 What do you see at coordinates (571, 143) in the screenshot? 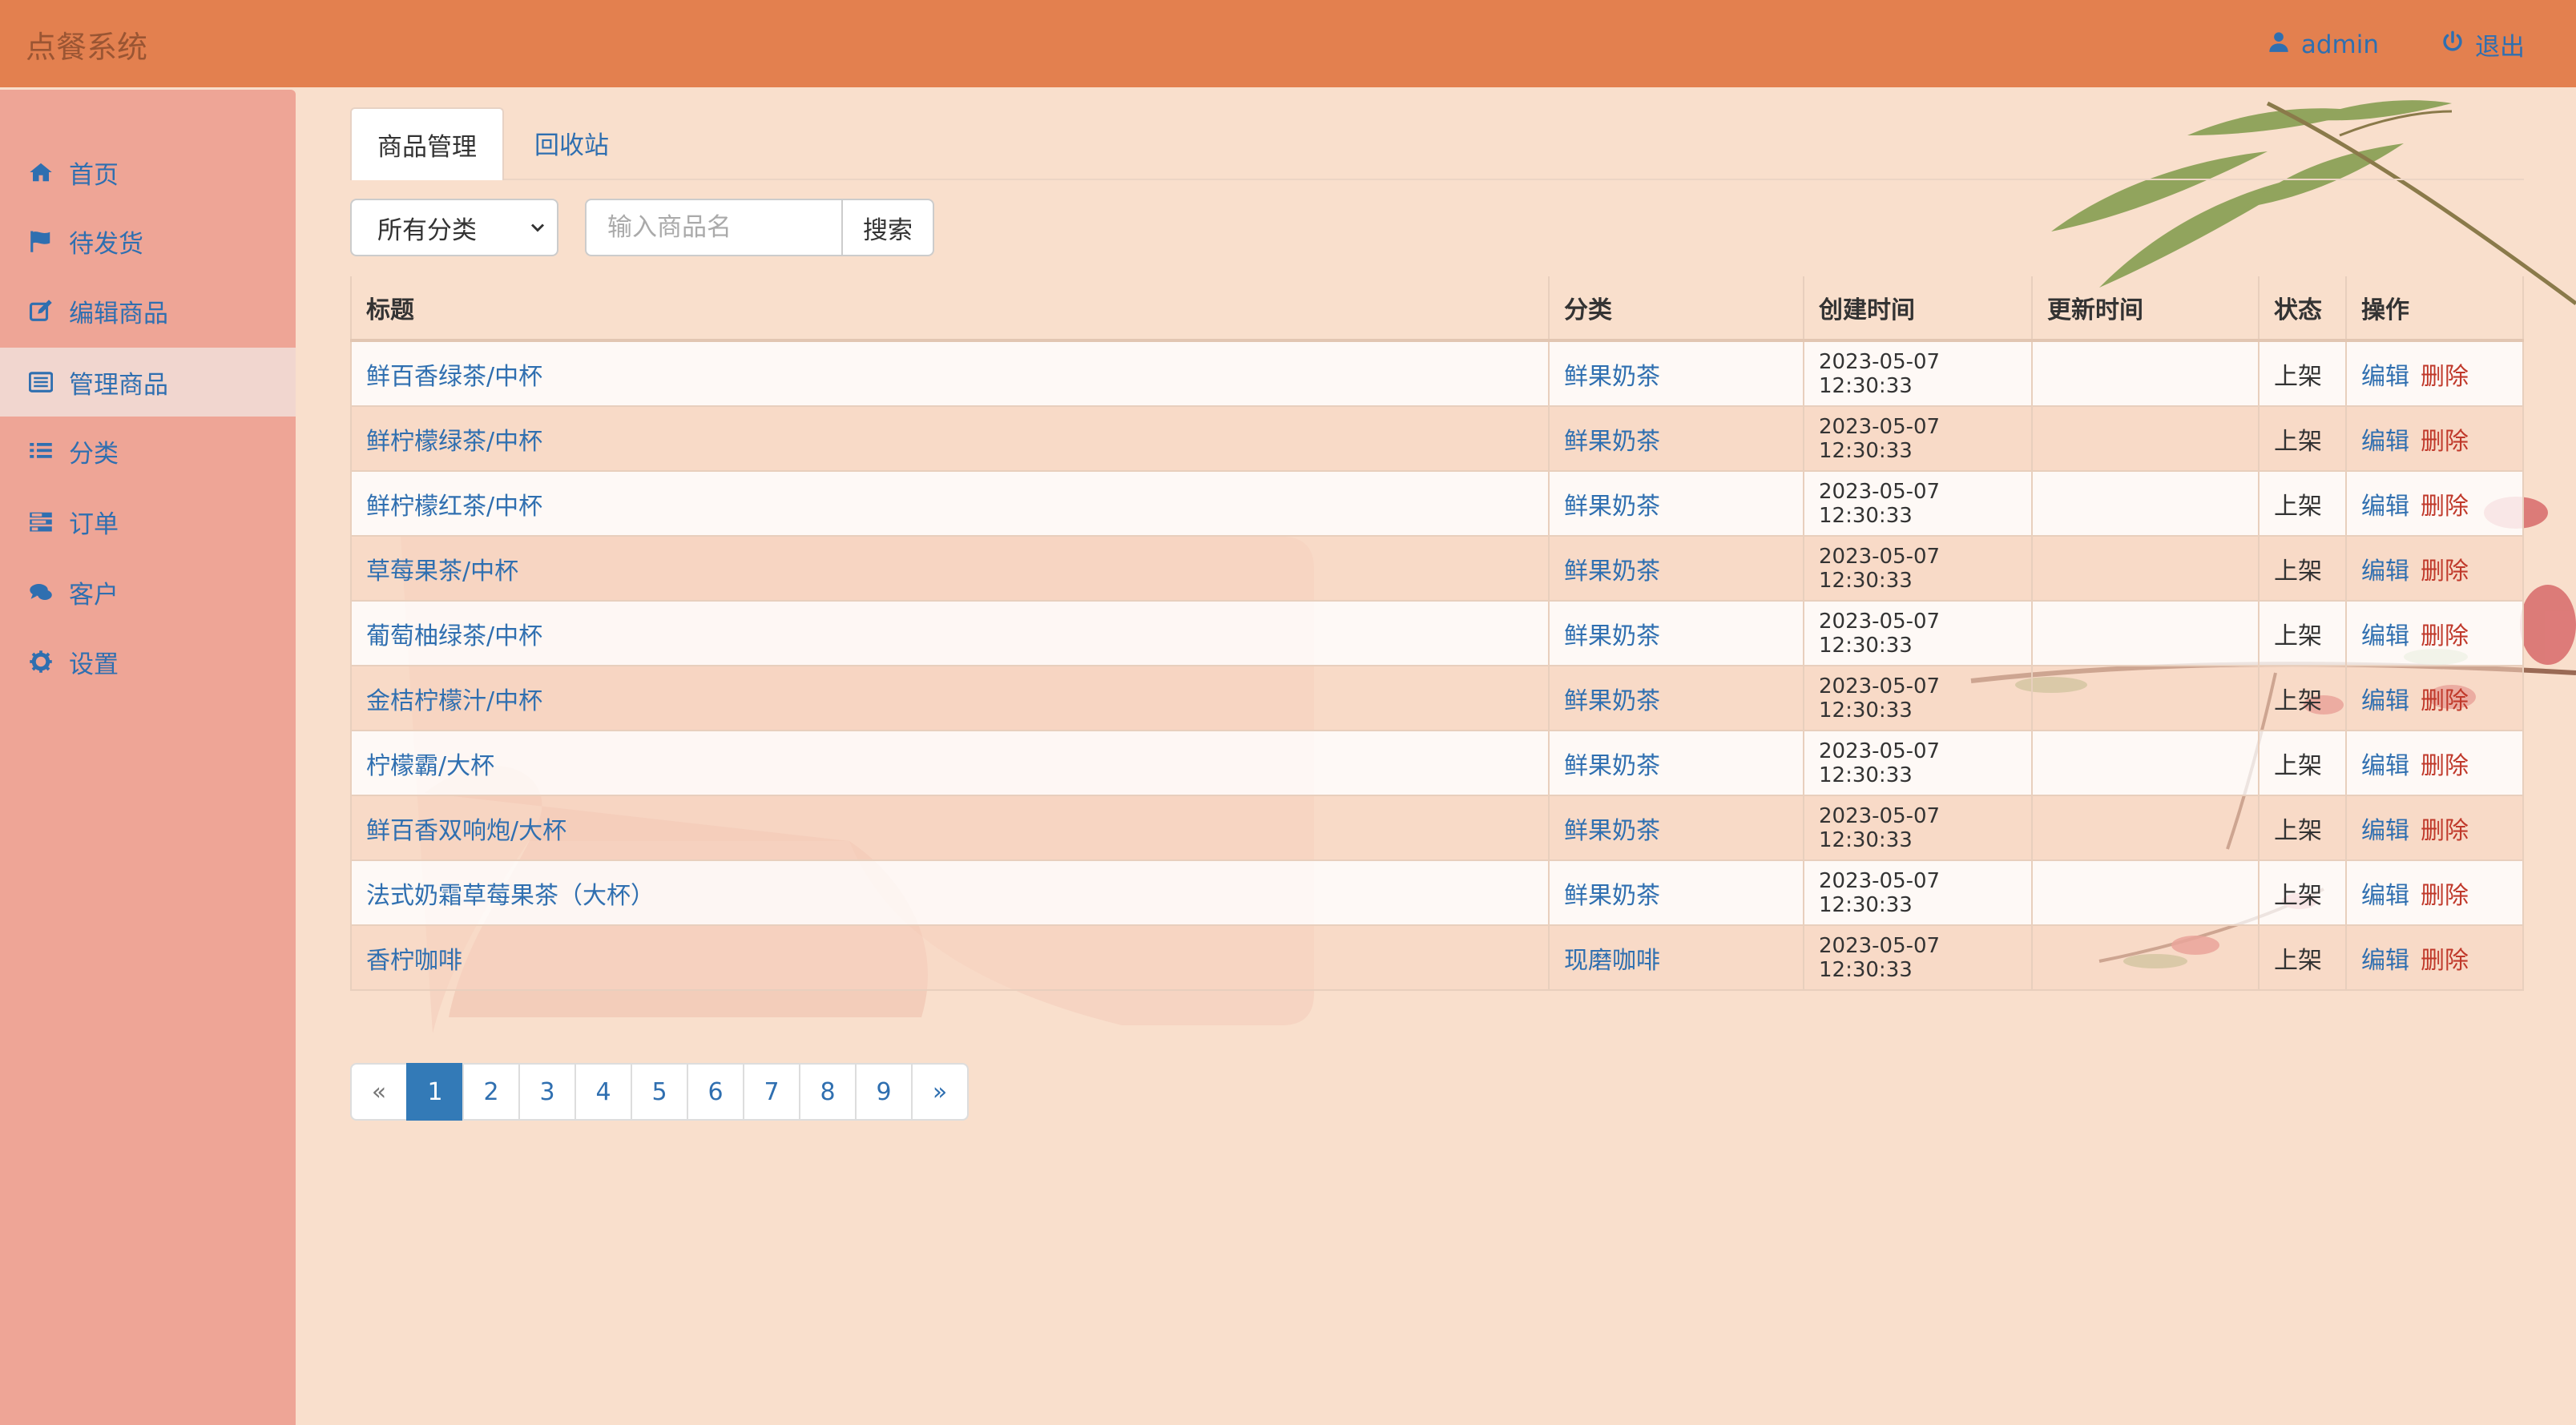
I see `tab-recycle-bin: 回收站` at bounding box center [571, 143].